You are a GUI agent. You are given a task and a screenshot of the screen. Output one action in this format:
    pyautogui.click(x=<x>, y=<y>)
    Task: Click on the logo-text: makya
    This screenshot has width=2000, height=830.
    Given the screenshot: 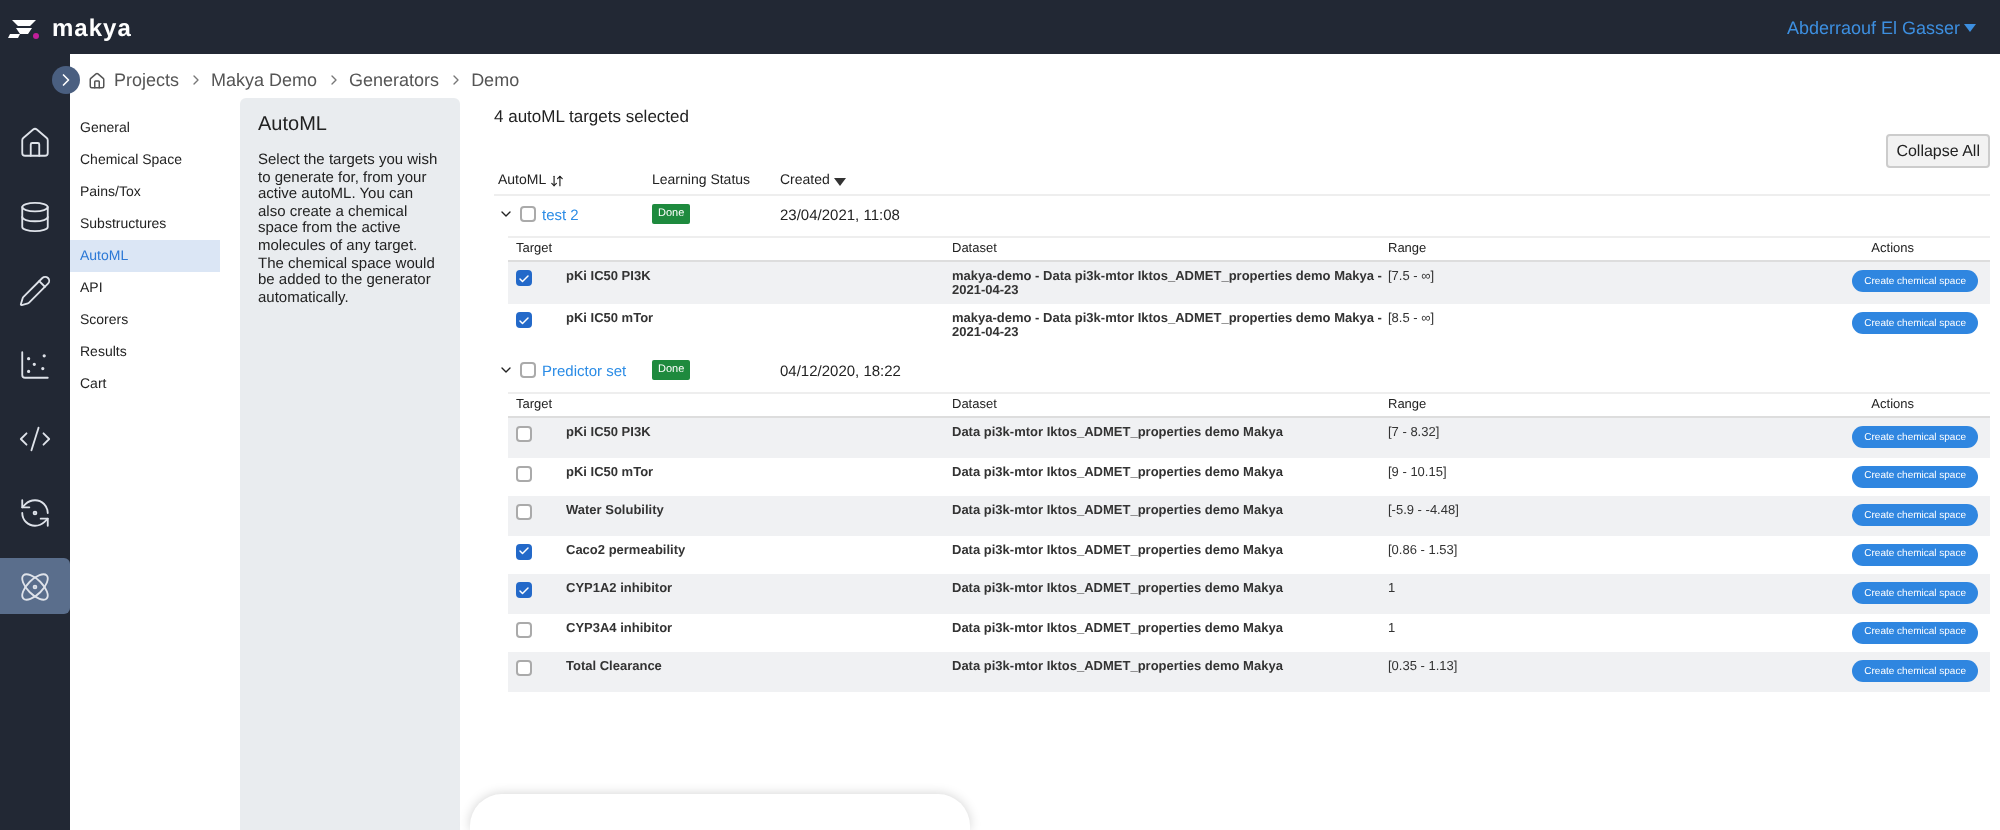 What is the action you would take?
    pyautogui.click(x=92, y=27)
    